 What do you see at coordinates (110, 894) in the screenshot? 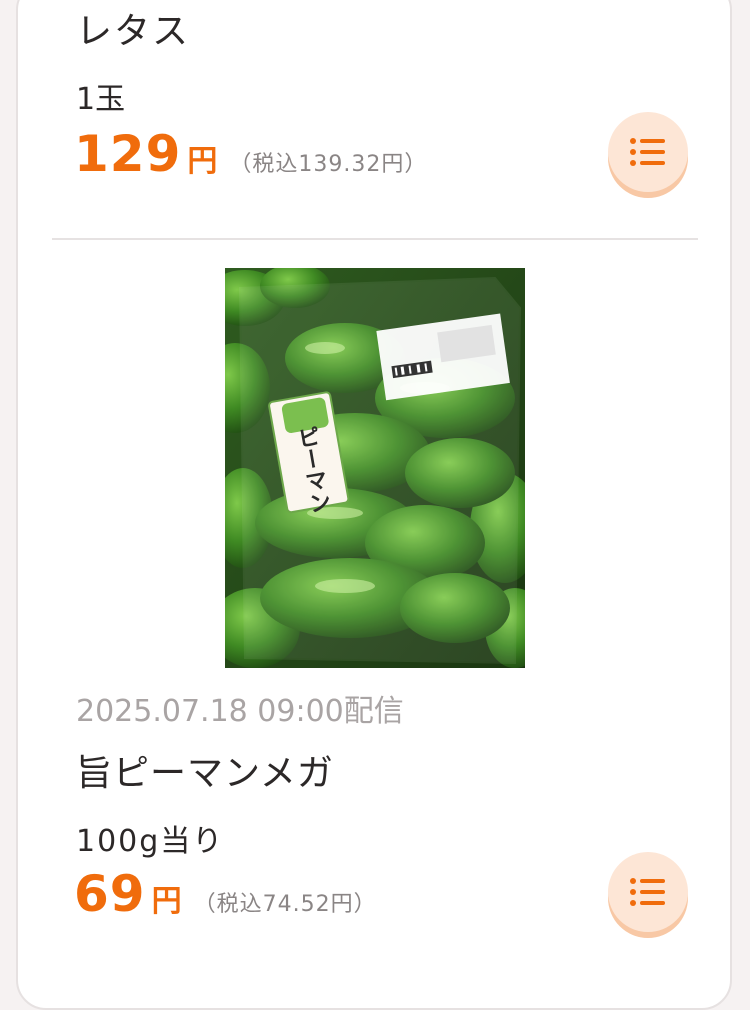
I see `price-value: 69` at bounding box center [110, 894].